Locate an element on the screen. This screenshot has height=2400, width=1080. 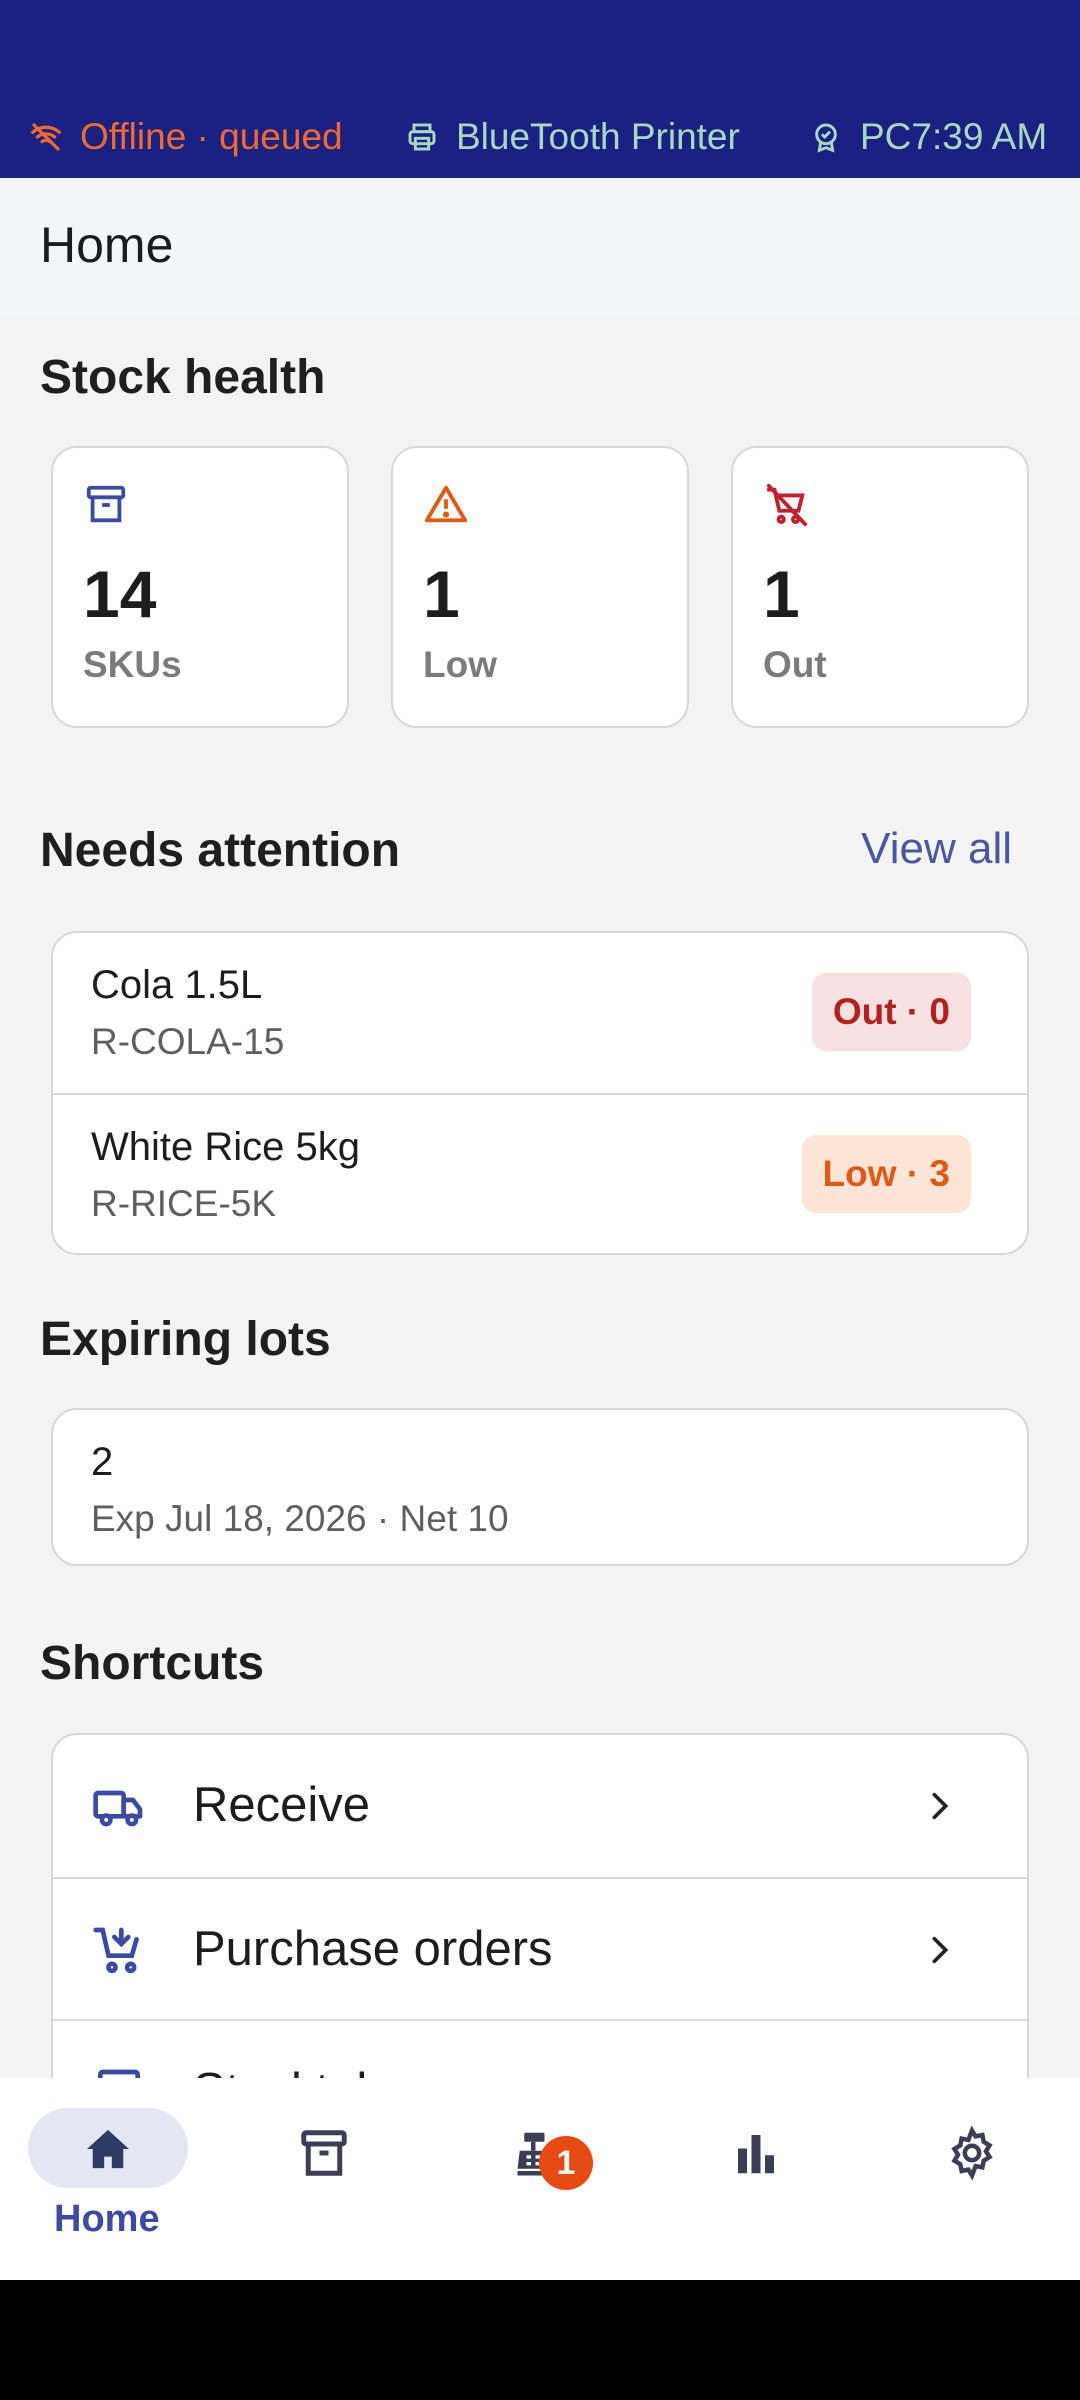
badge-icon is located at coordinates (826, 138).